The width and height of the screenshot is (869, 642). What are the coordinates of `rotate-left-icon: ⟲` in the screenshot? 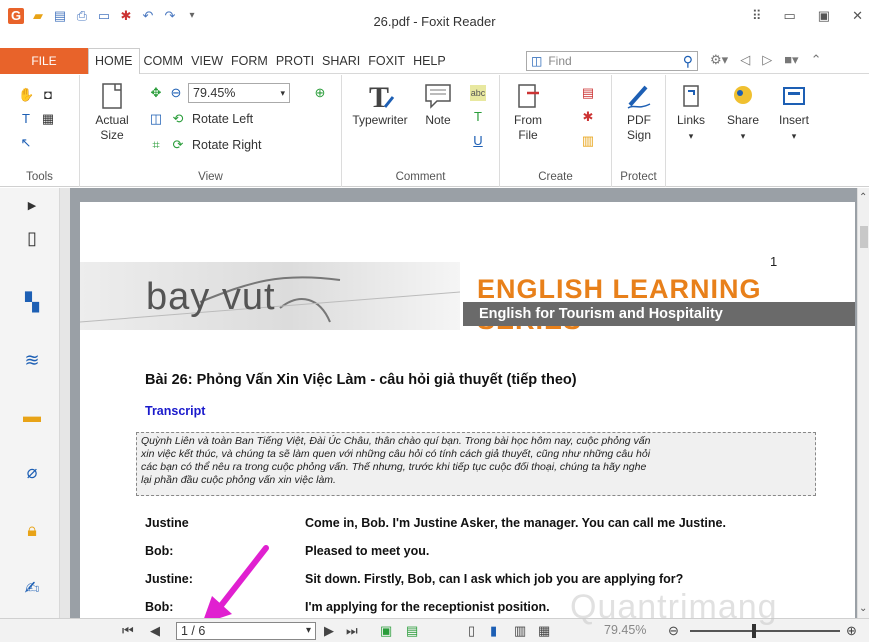 It's located at (178, 118).